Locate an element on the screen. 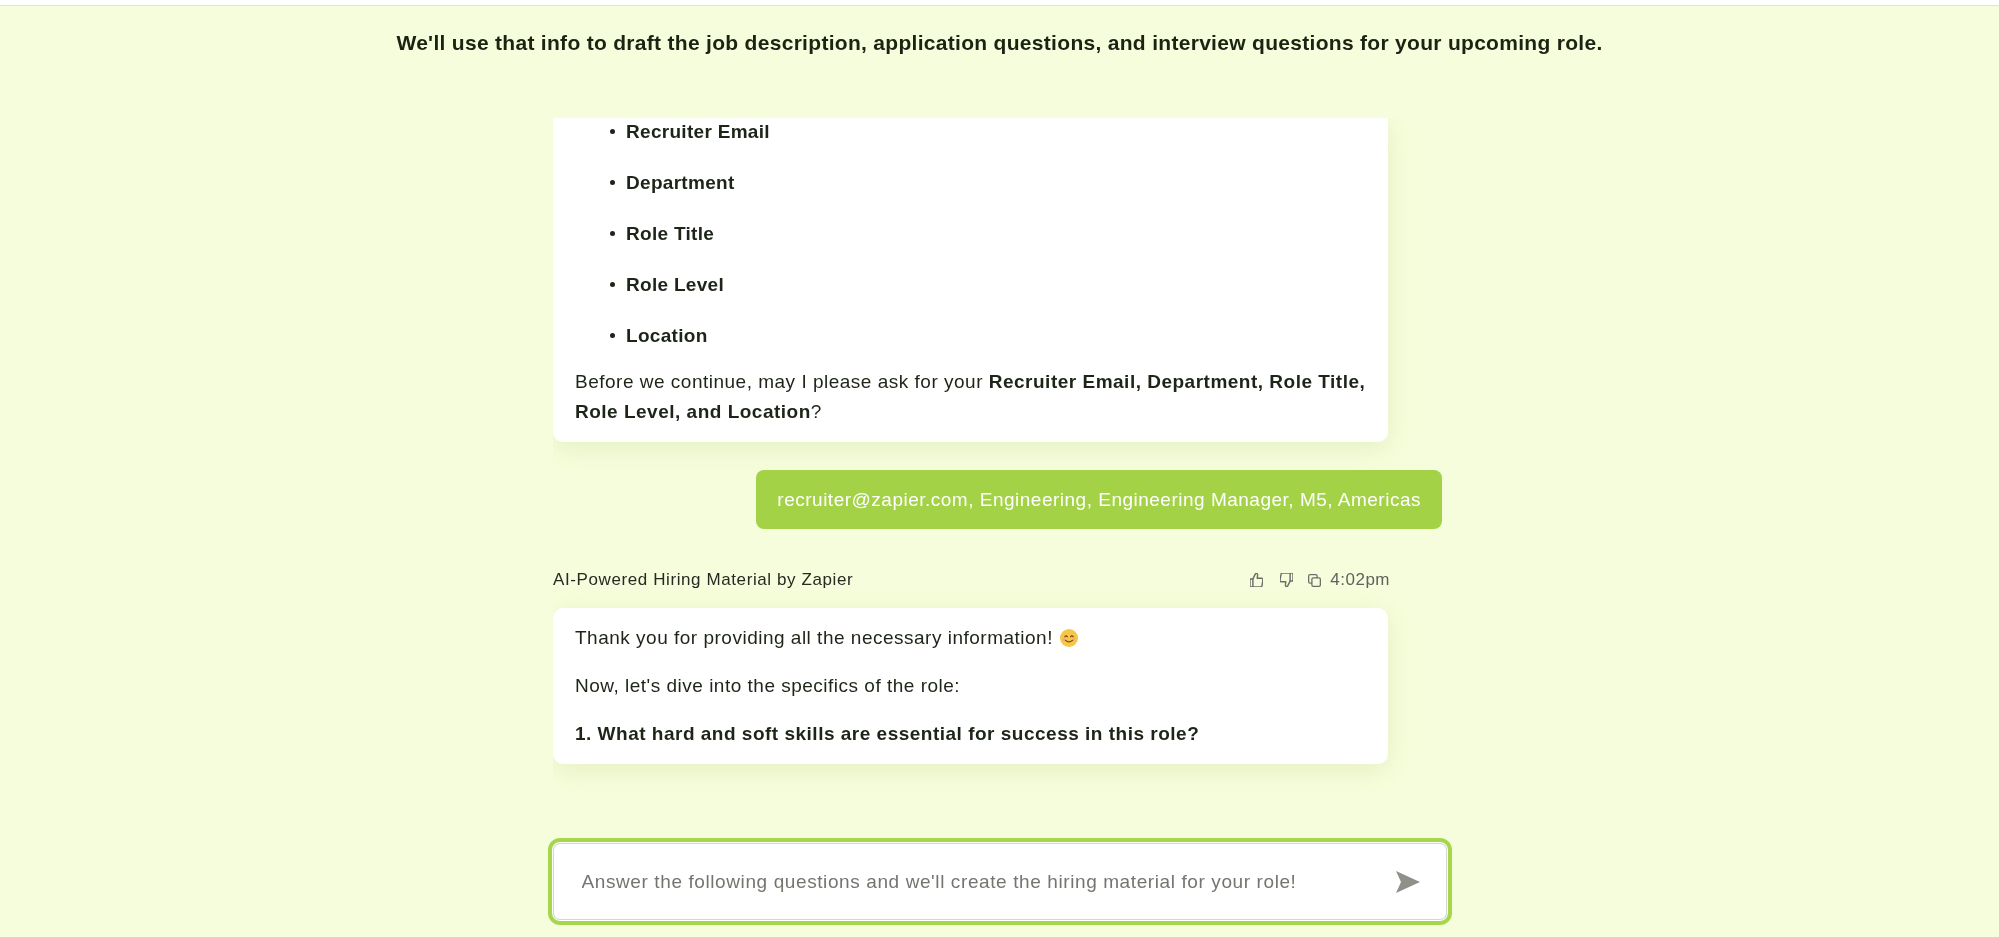 The image size is (1999, 937). list-item-text: Location is located at coordinates (667, 336).